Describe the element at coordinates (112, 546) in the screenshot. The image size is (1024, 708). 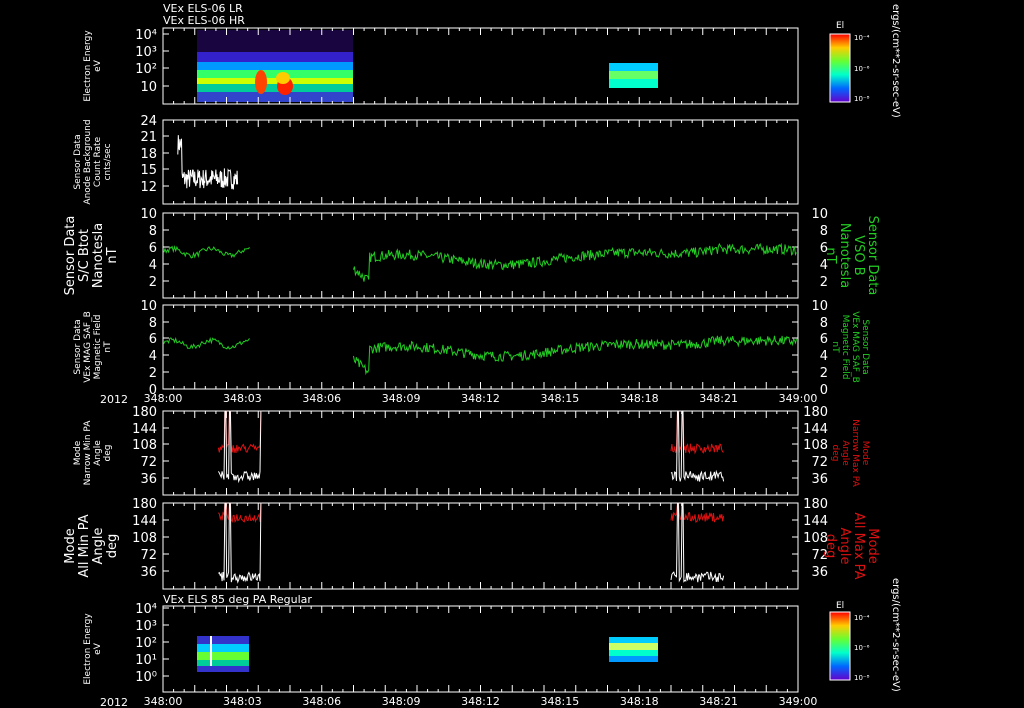
I see `ylabel-line: deg` at that location.